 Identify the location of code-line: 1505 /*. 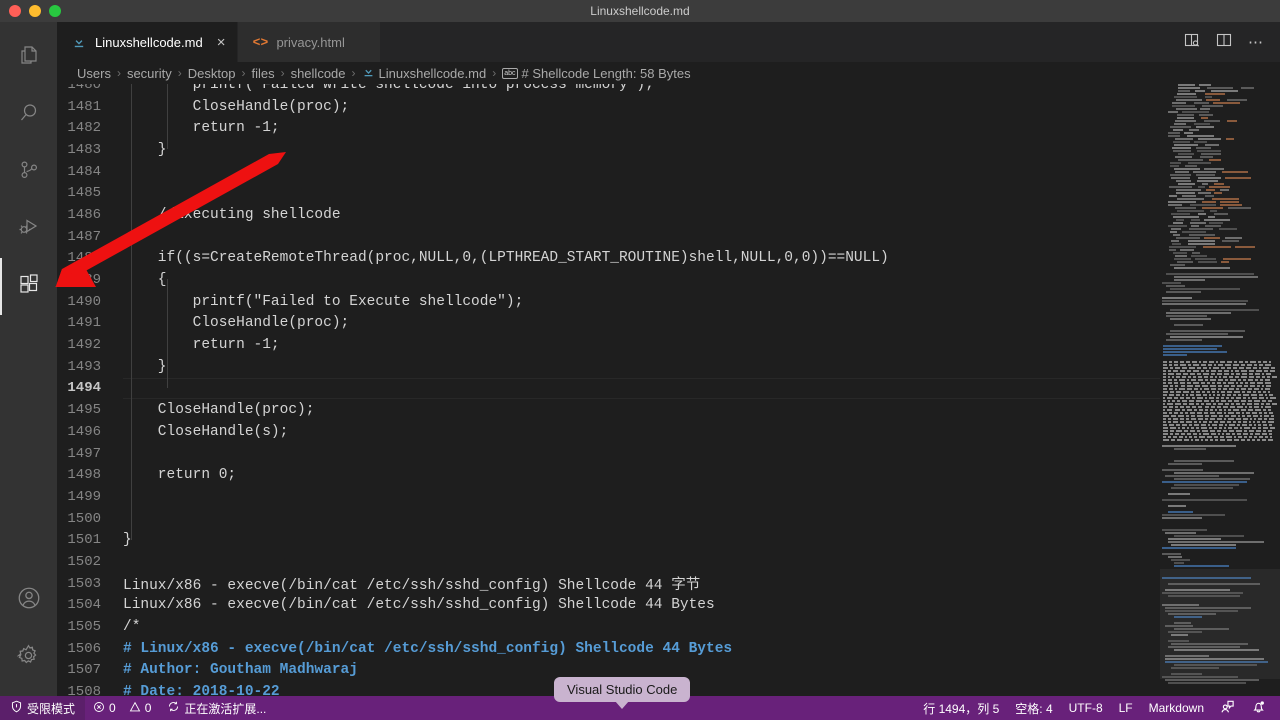
(608, 627).